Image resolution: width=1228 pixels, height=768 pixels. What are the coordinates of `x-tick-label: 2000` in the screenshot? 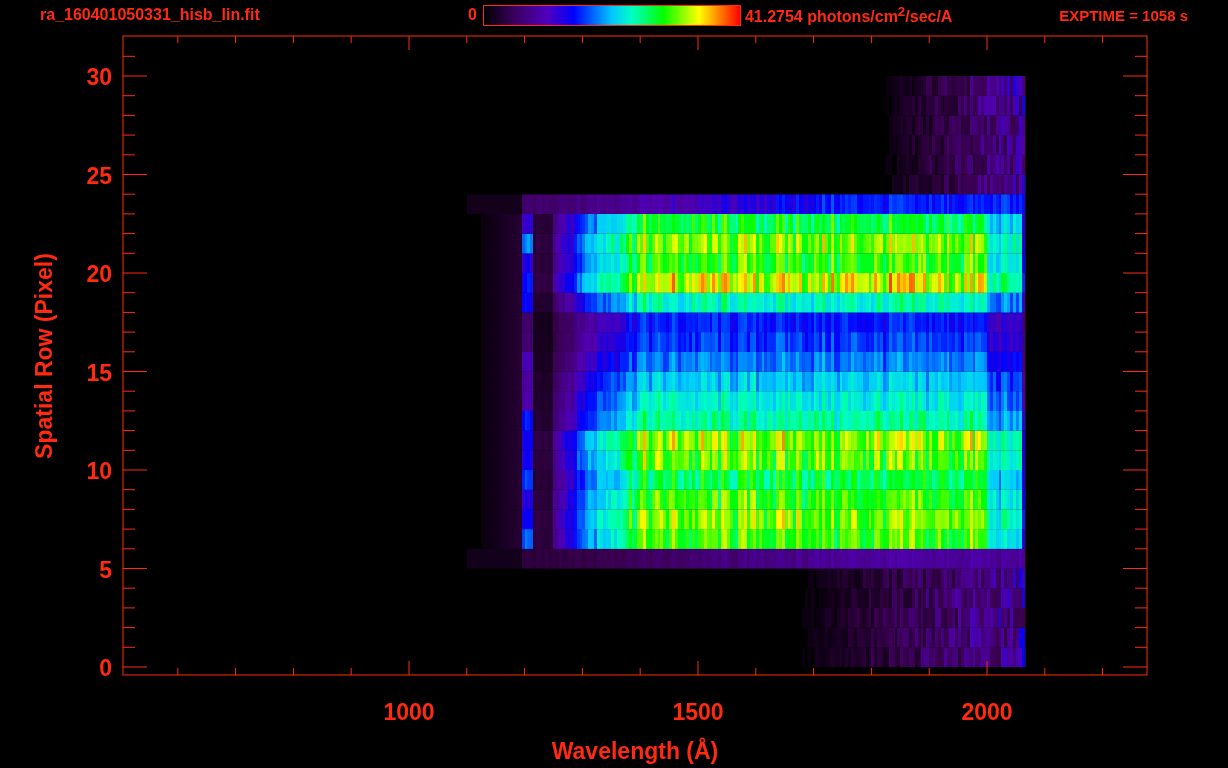 It's located at (987, 712).